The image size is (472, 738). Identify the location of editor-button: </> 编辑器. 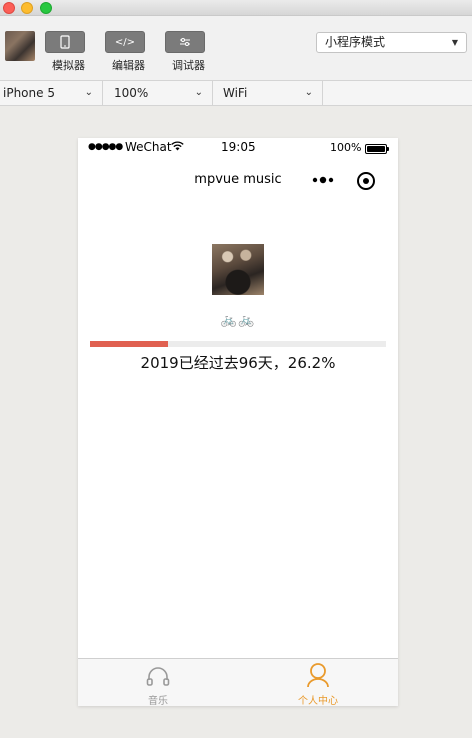
(125, 52).